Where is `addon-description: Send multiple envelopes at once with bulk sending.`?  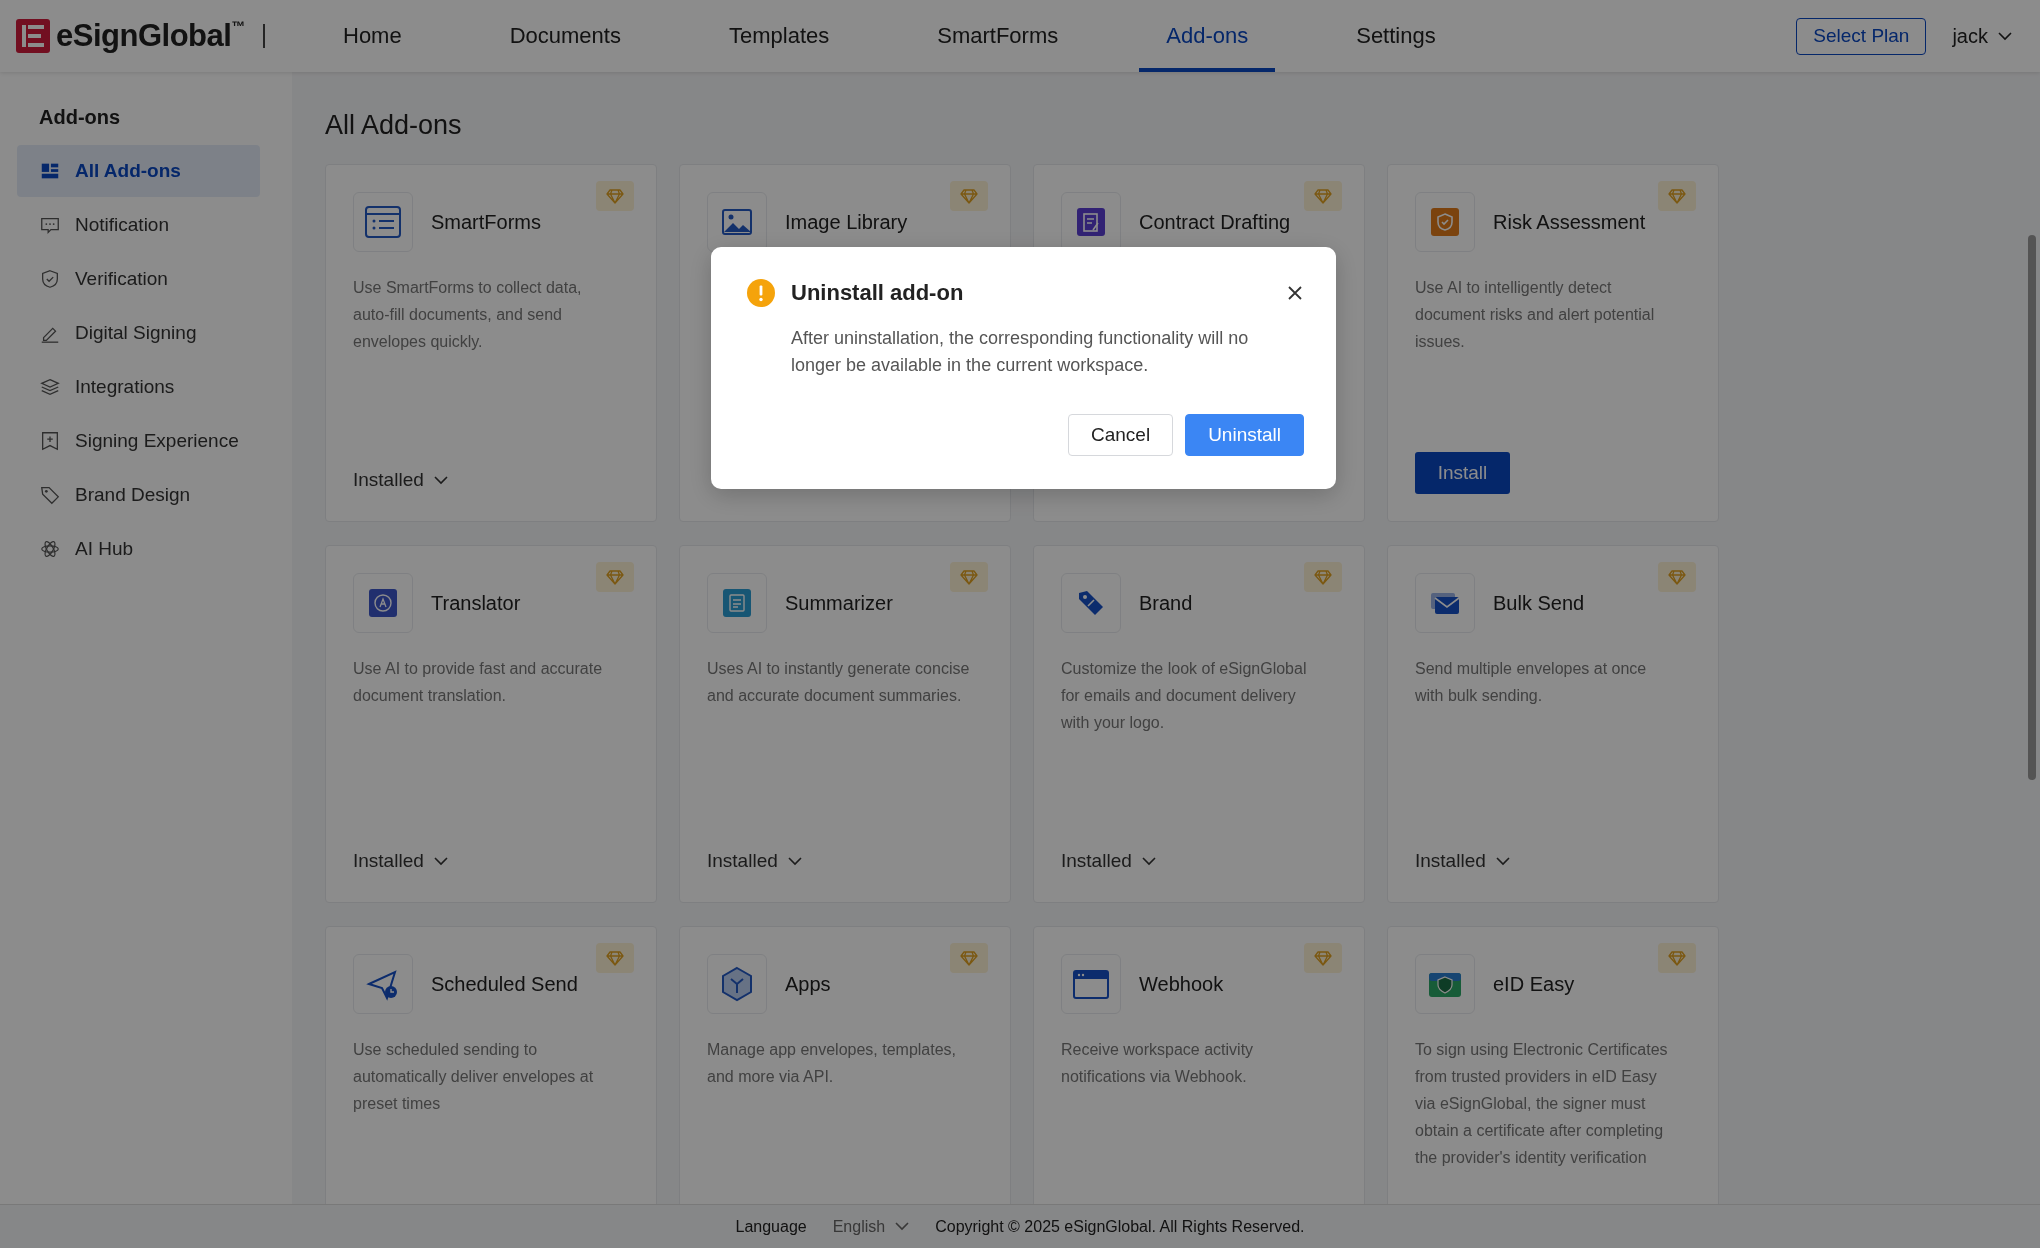
addon-description: Send multiple envelopes at once with bulk sending. is located at coordinates (1531, 682).